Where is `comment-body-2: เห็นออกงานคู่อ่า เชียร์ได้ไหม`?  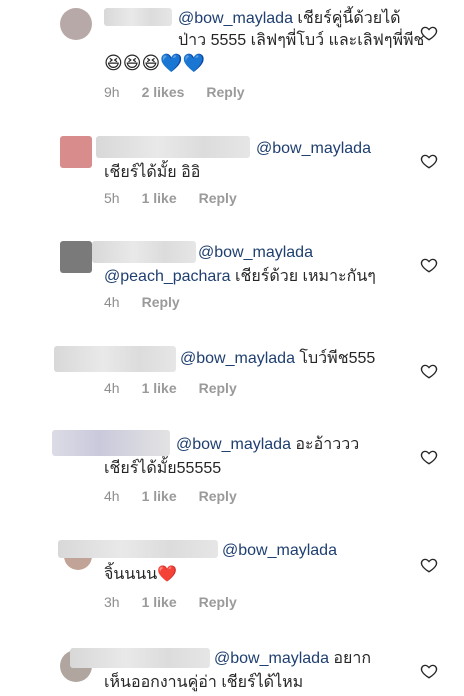 comment-body-2: เห็นออกงานคู่อ่า เชียร์ได้ไหม is located at coordinates (204, 682).